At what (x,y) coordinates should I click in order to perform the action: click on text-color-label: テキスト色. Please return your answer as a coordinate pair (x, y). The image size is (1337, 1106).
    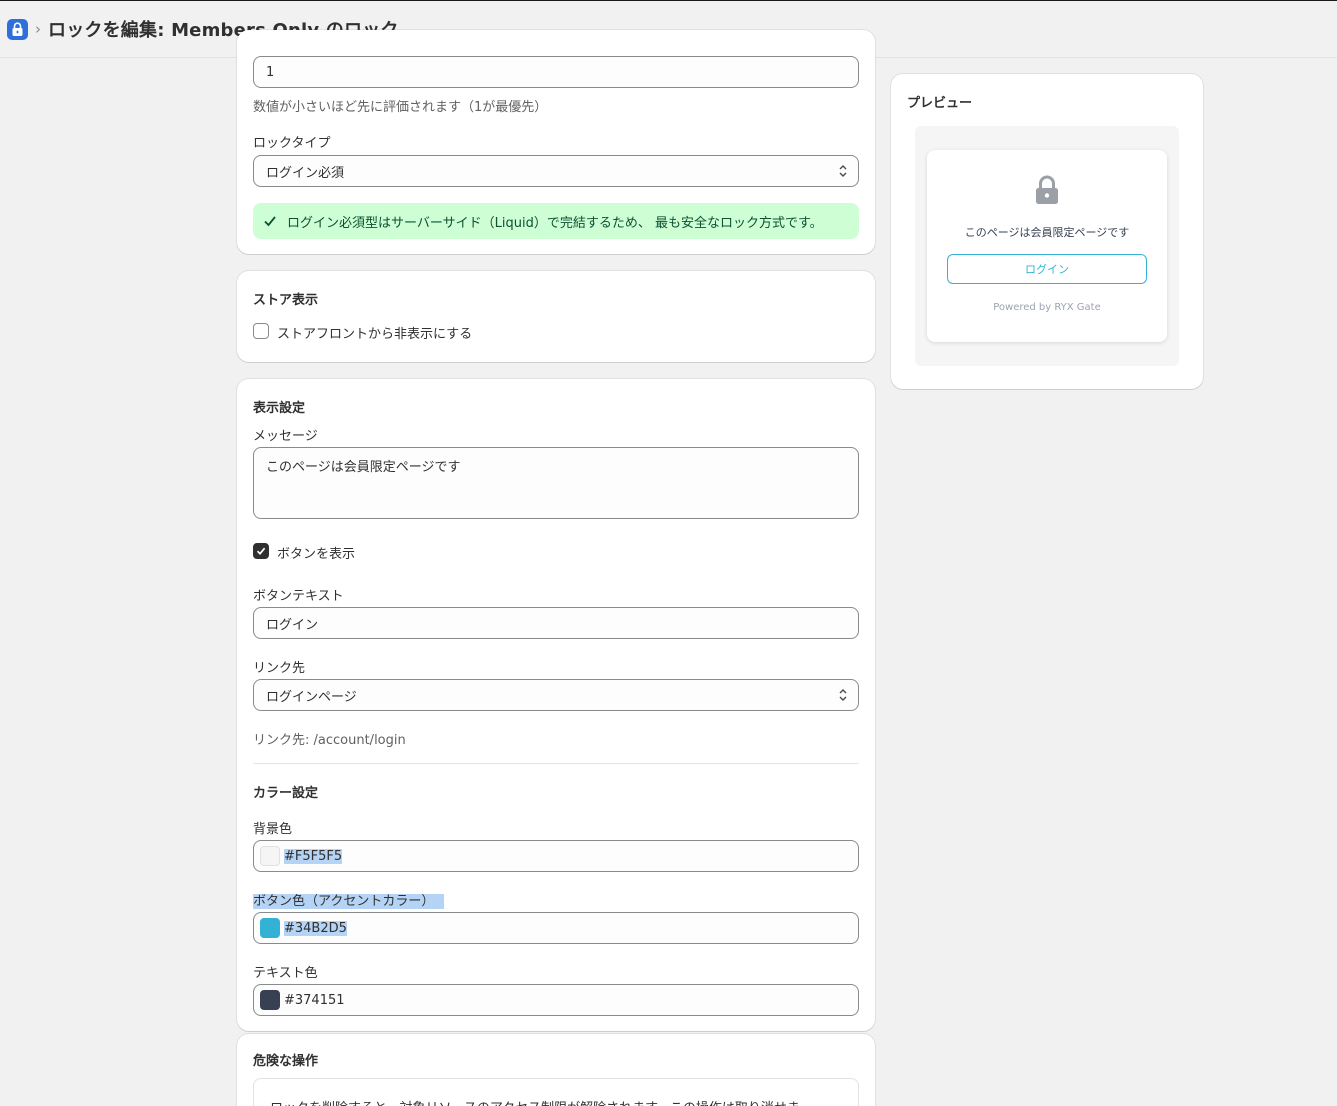
    Looking at the image, I should click on (285, 973).